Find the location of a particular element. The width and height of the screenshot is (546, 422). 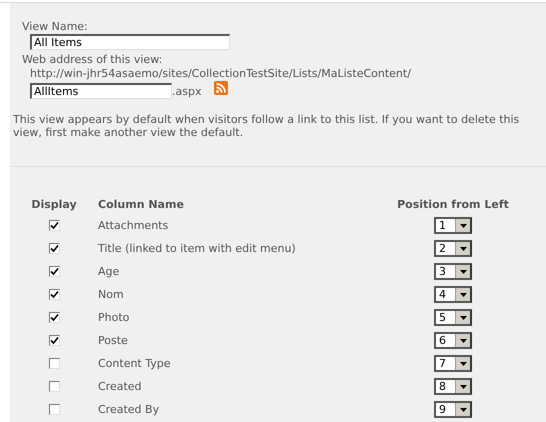

position-dropdown: 5 is located at coordinates (453, 317).